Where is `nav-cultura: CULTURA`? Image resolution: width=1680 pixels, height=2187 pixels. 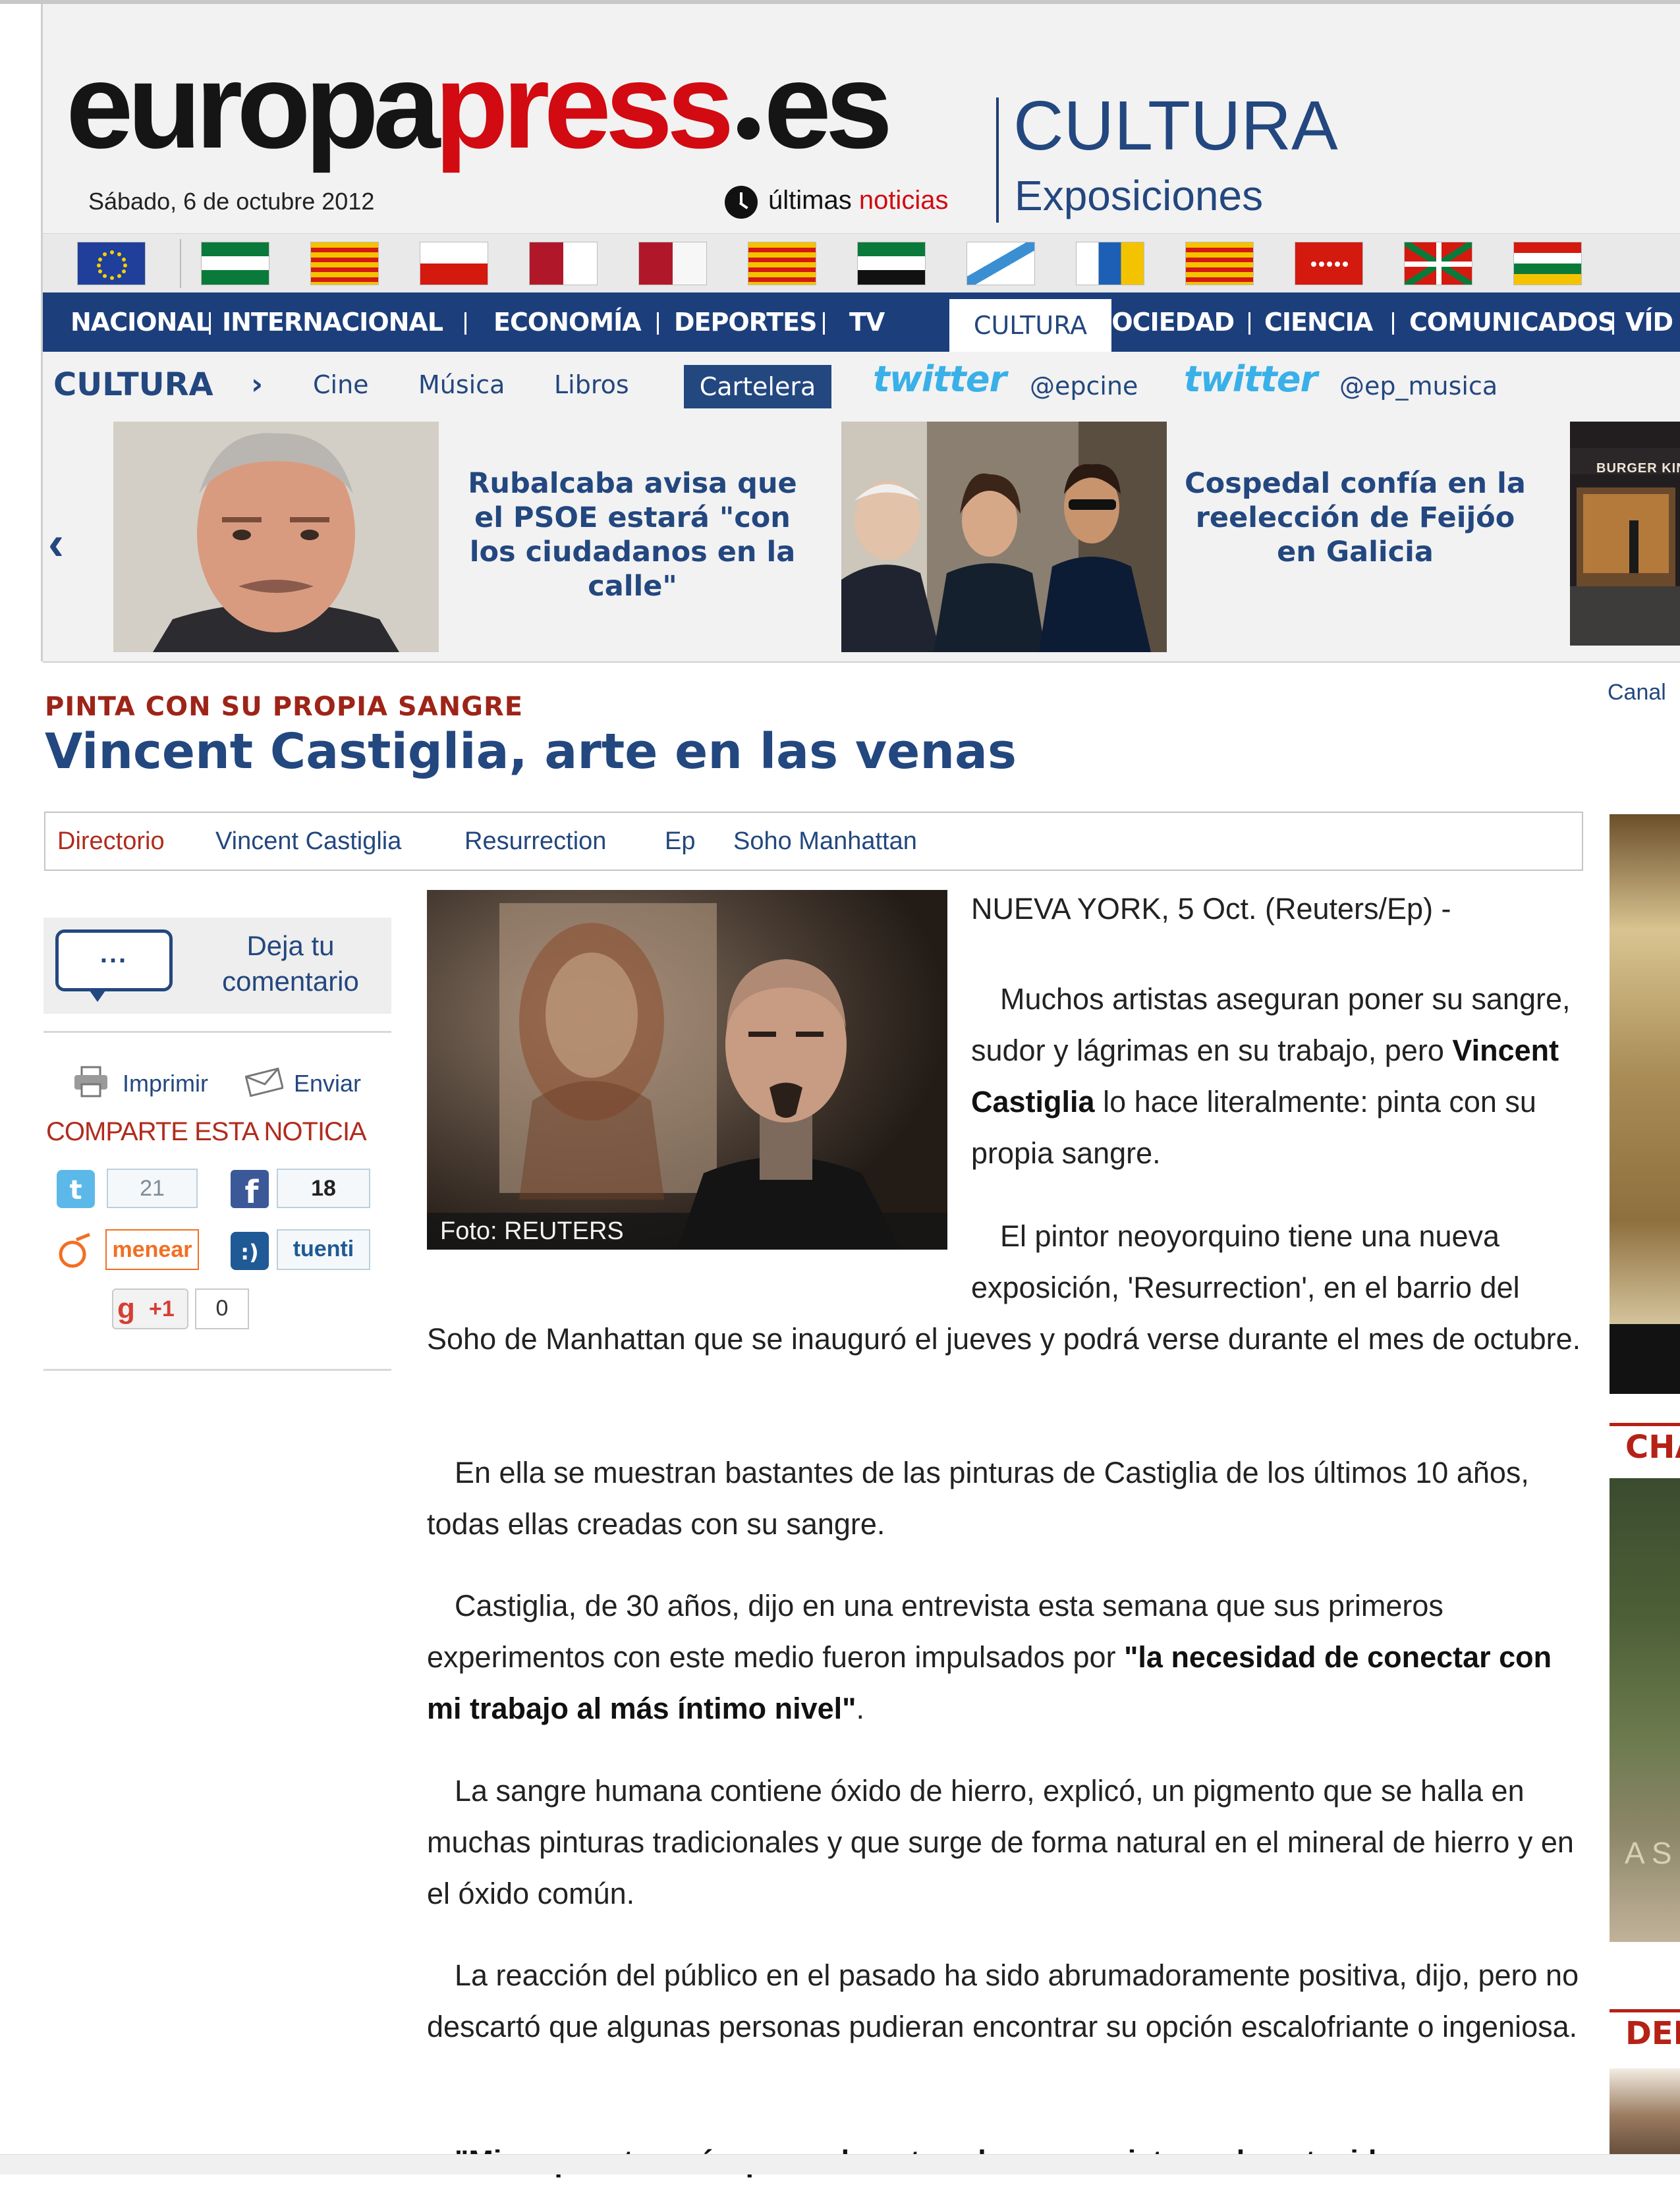 nav-cultura: CULTURA is located at coordinates (1030, 325).